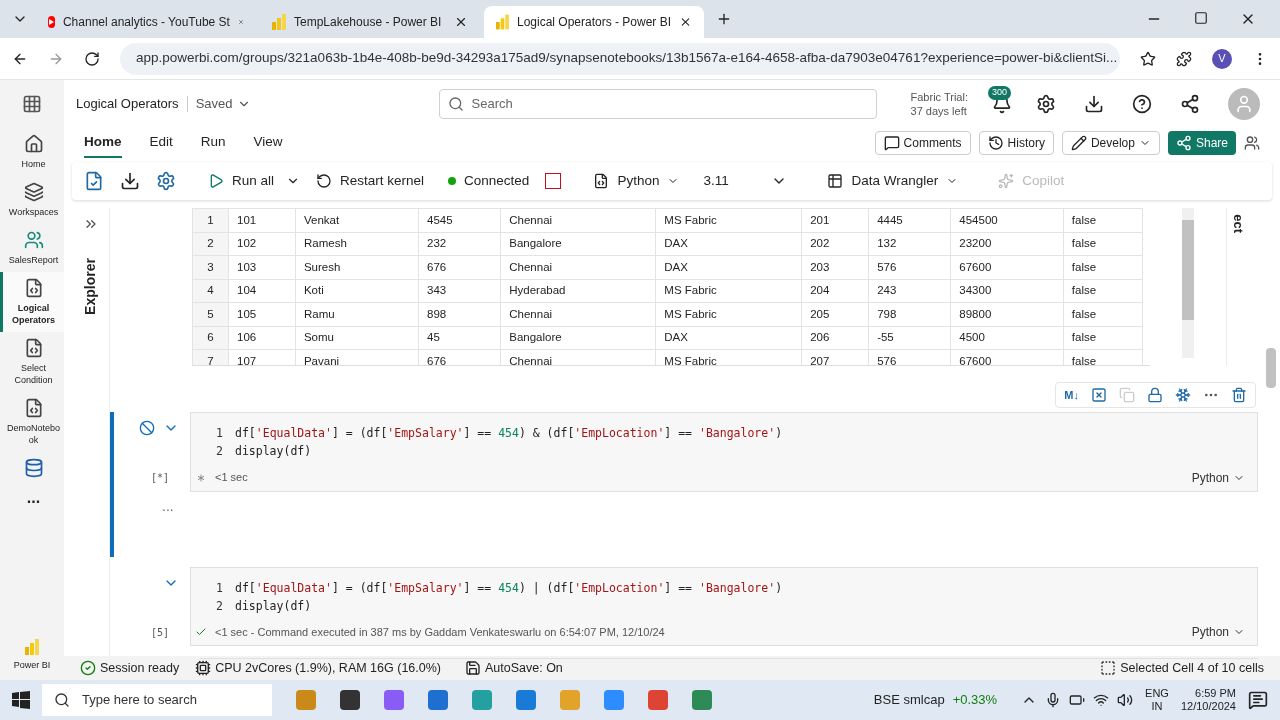  Describe the element at coordinates (1201, 18) in the screenshot. I see `maximize-icon` at that location.